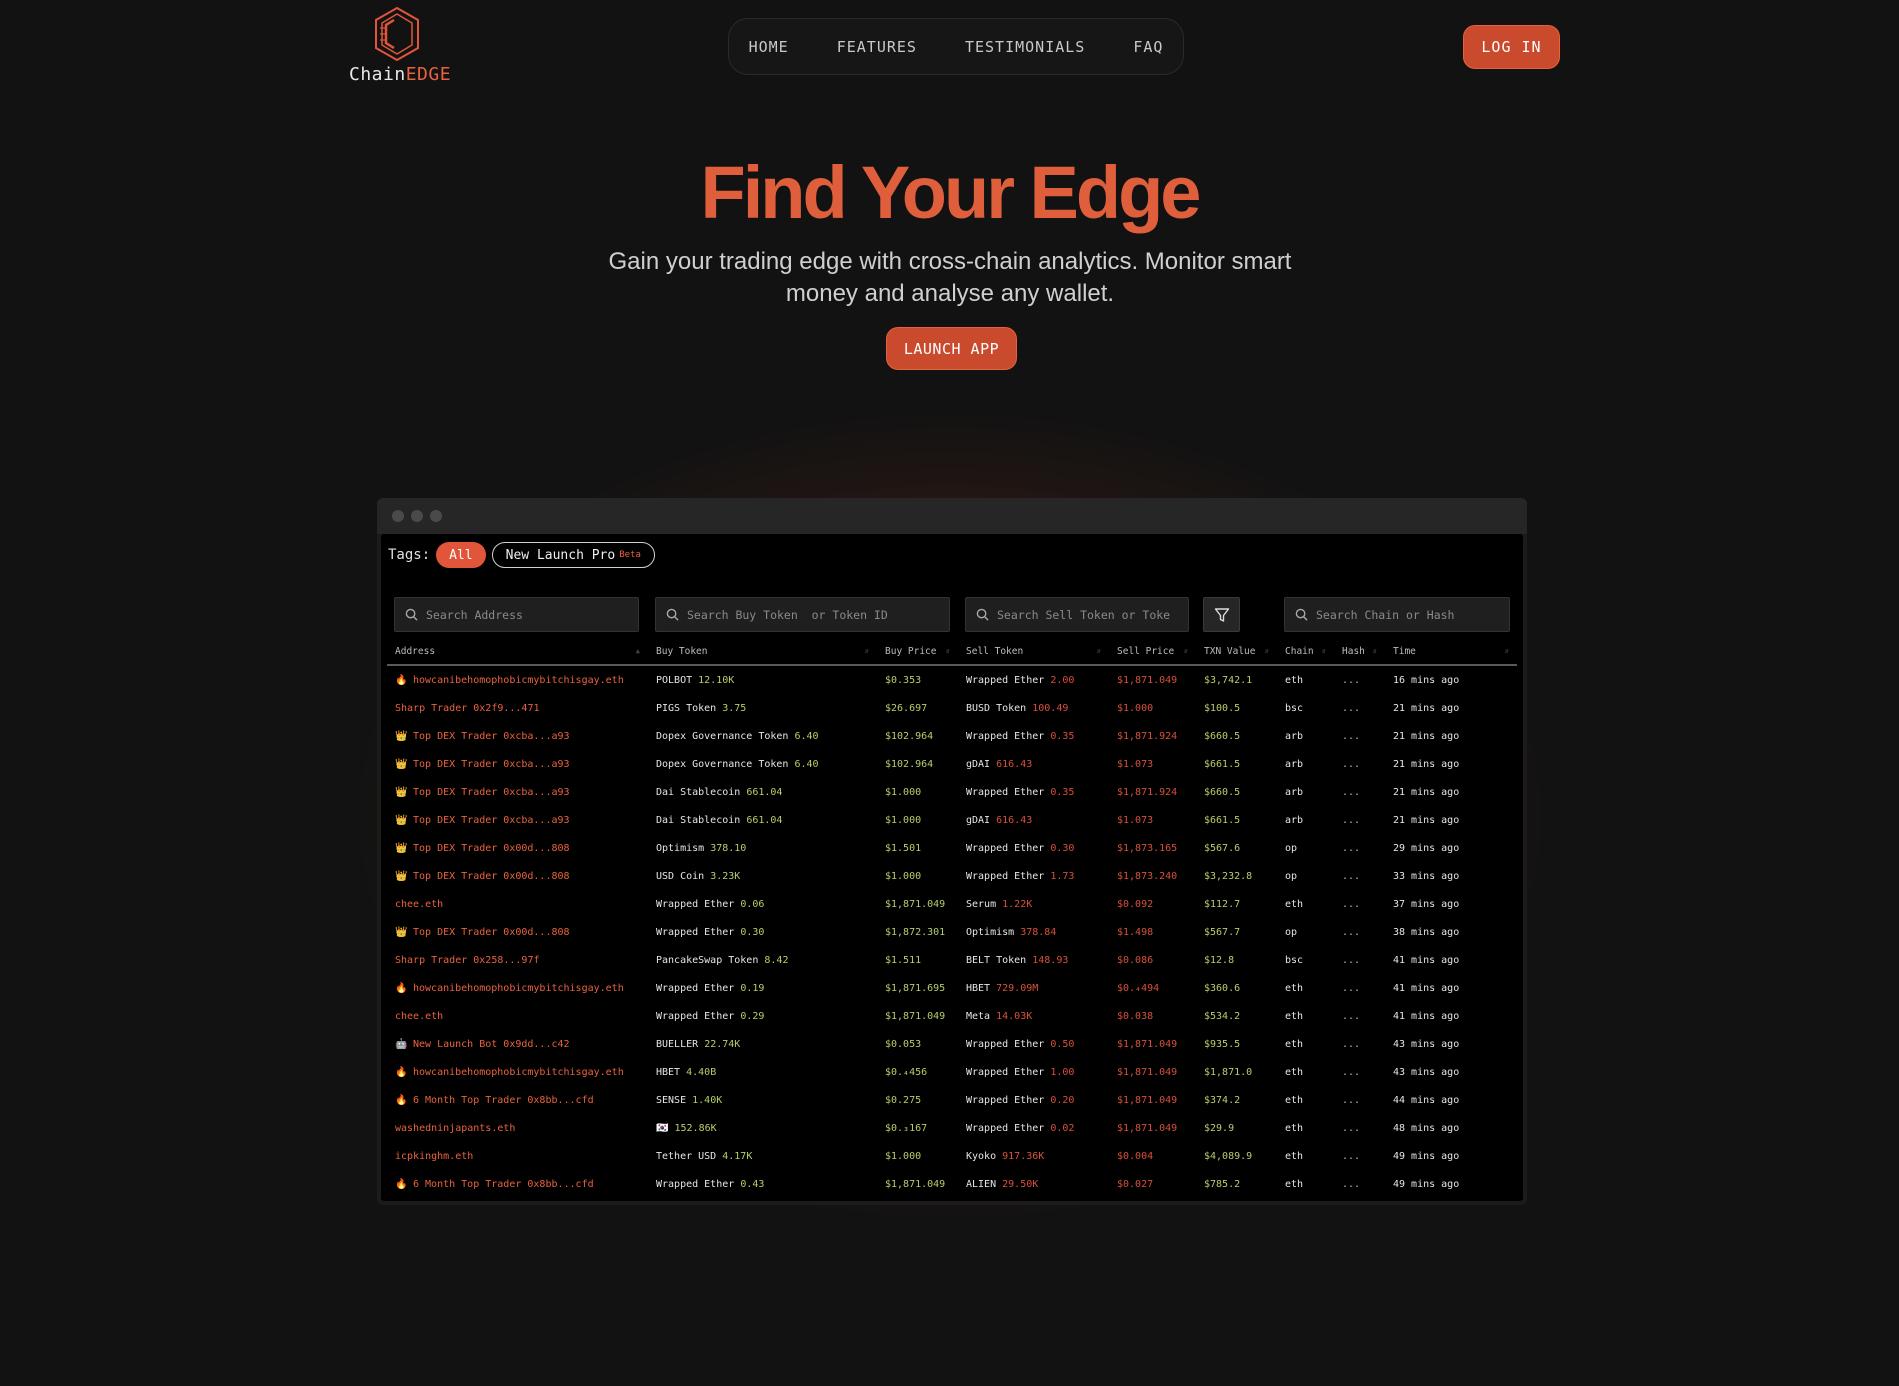  Describe the element at coordinates (1077, 614) in the screenshot. I see `search-sell-token-field: Search Sell Token or Toke` at that location.